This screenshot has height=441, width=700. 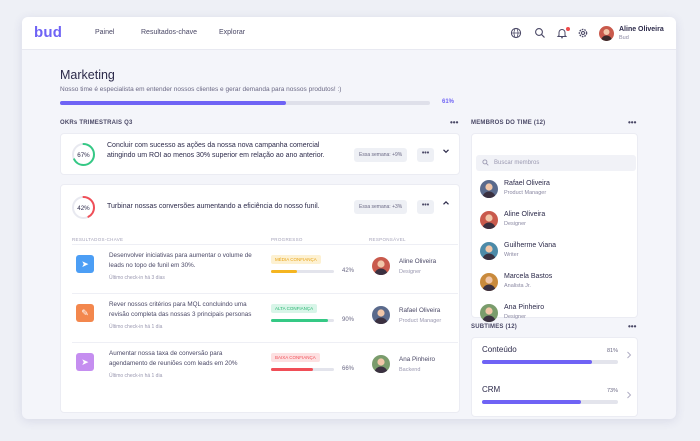 I want to click on okr-progress-ring: 67%, so click(x=83, y=154).